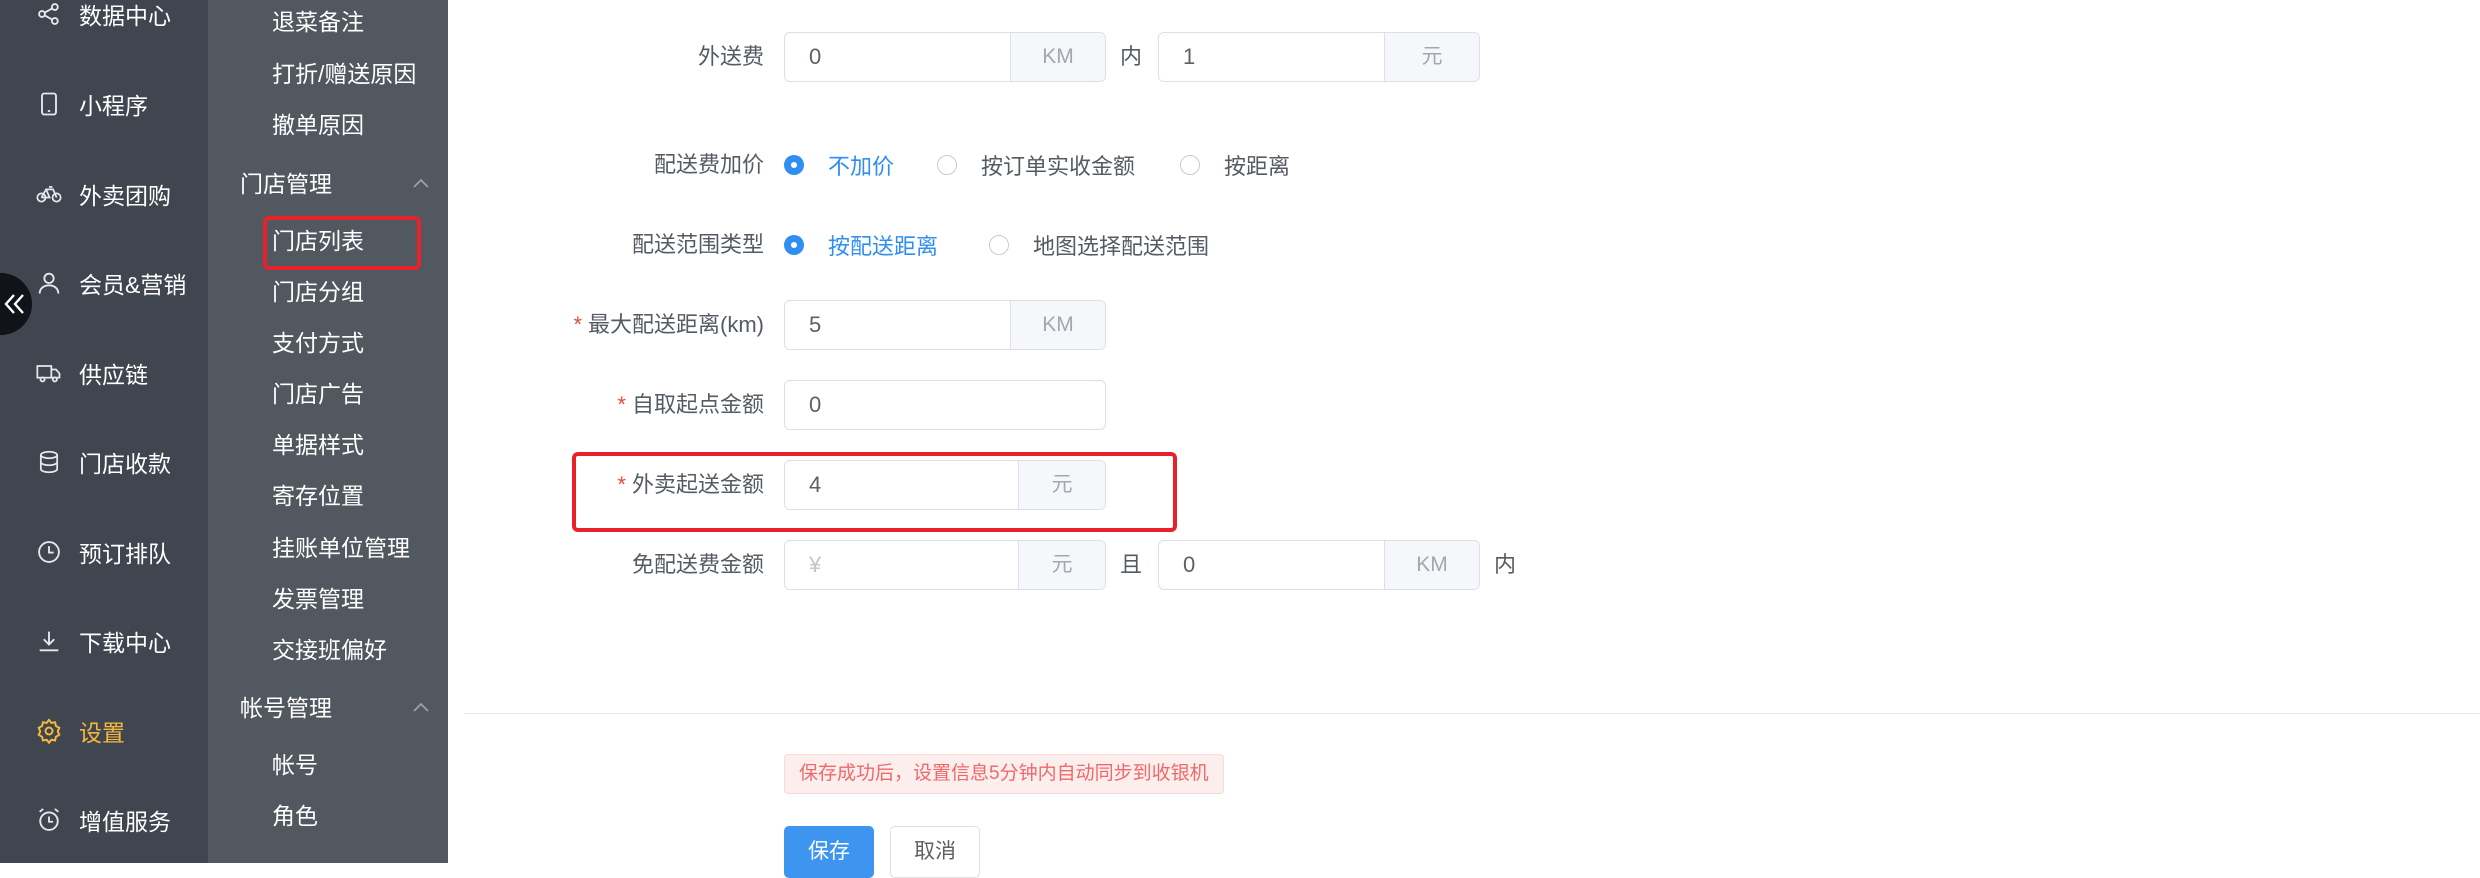  Describe the element at coordinates (329, 650) in the screenshot. I see `submenu-item-shift-preference: 交接班偏好` at that location.